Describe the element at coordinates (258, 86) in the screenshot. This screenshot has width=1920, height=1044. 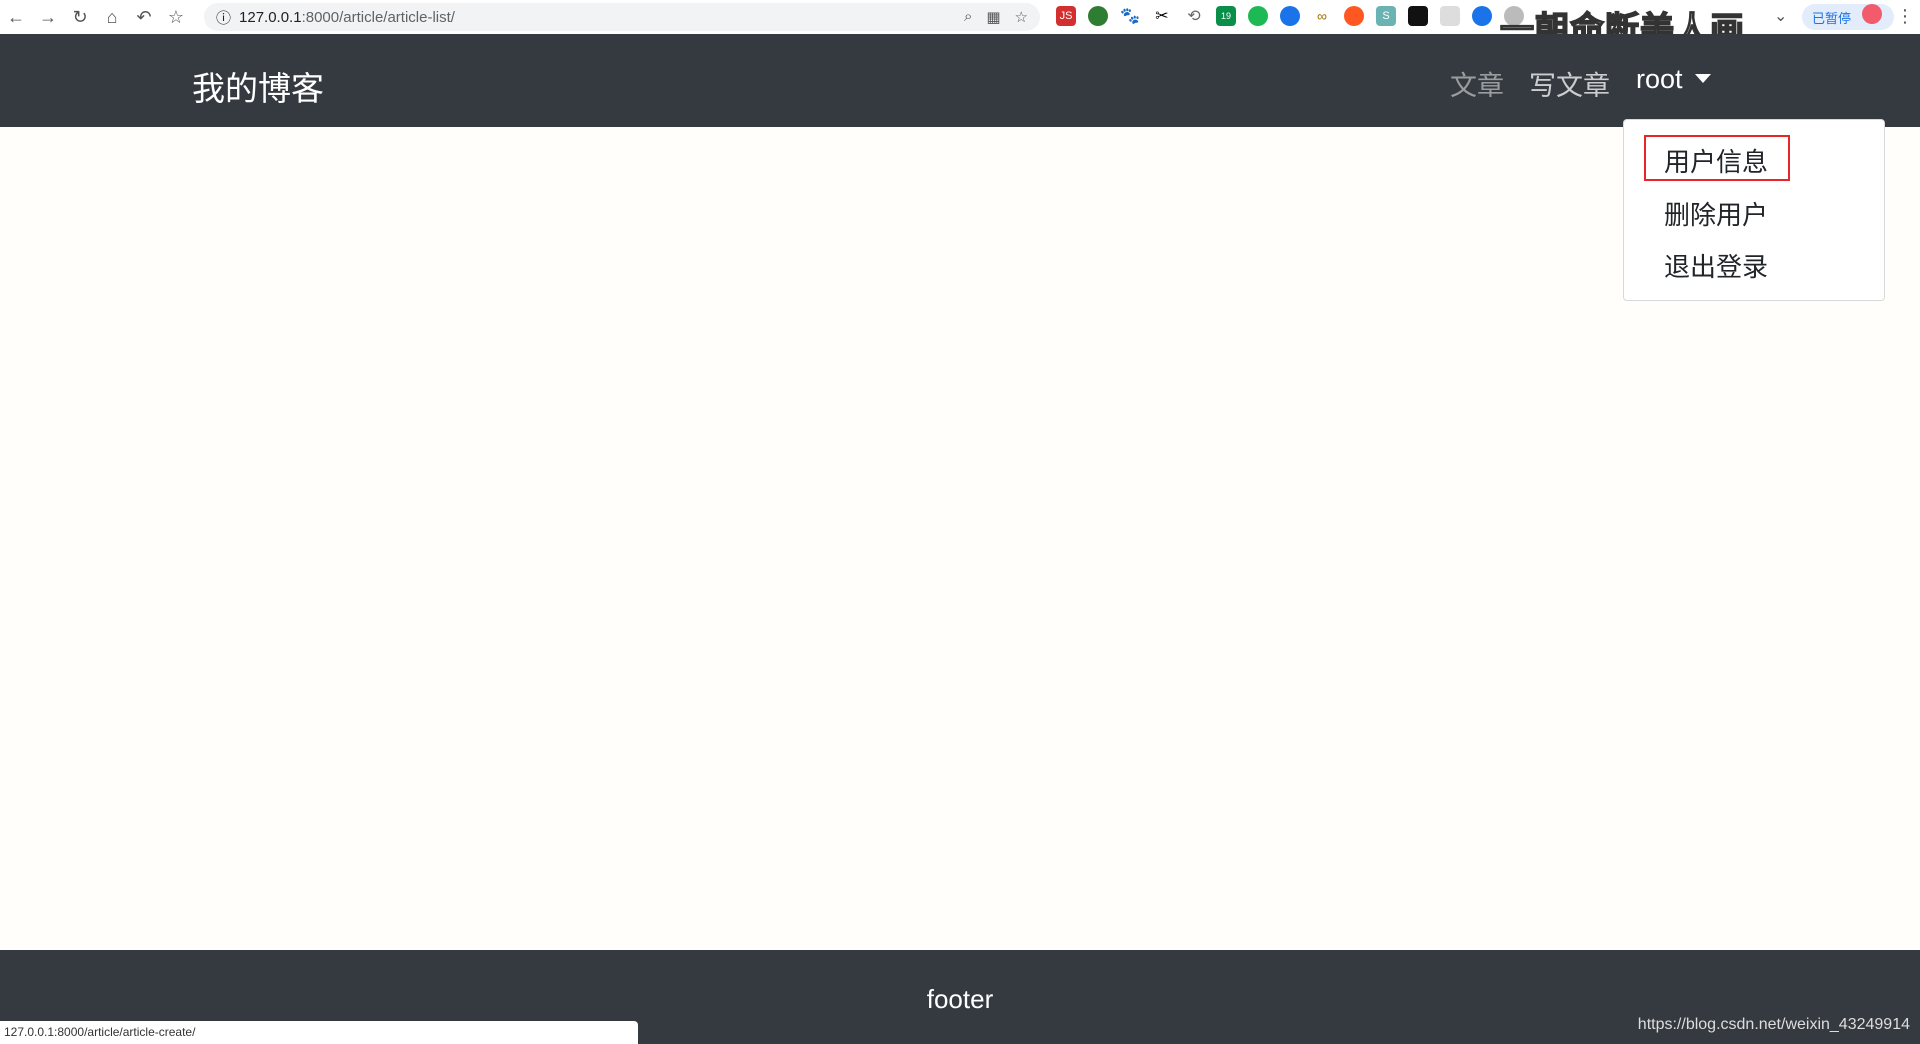
I see `brand-link: 我的博客` at that location.